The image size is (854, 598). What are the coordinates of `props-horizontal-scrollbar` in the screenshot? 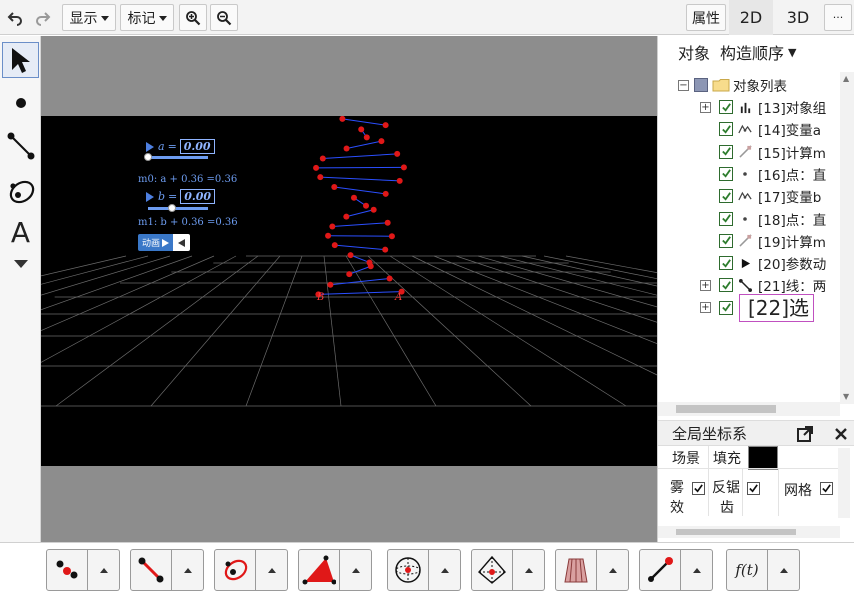 It's located at (749, 532).